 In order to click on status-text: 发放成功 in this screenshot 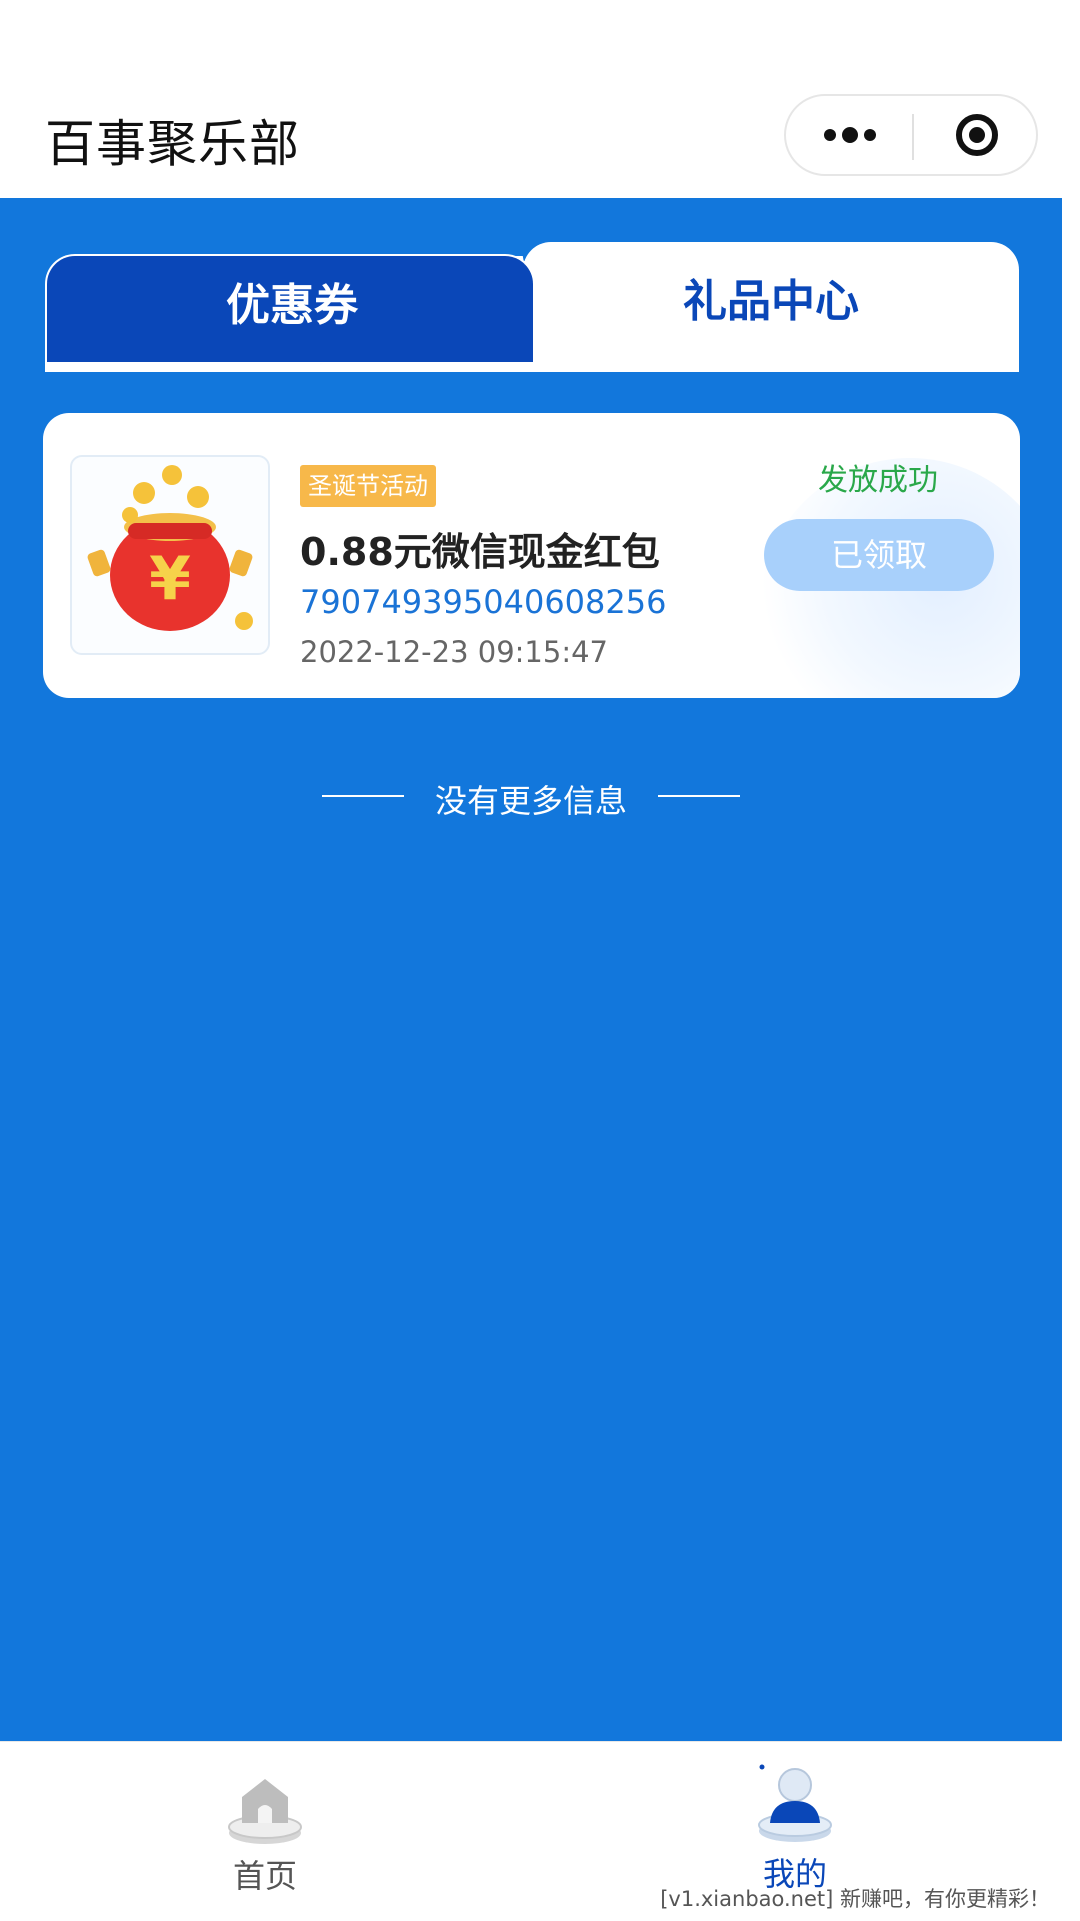, I will do `click(878, 480)`.